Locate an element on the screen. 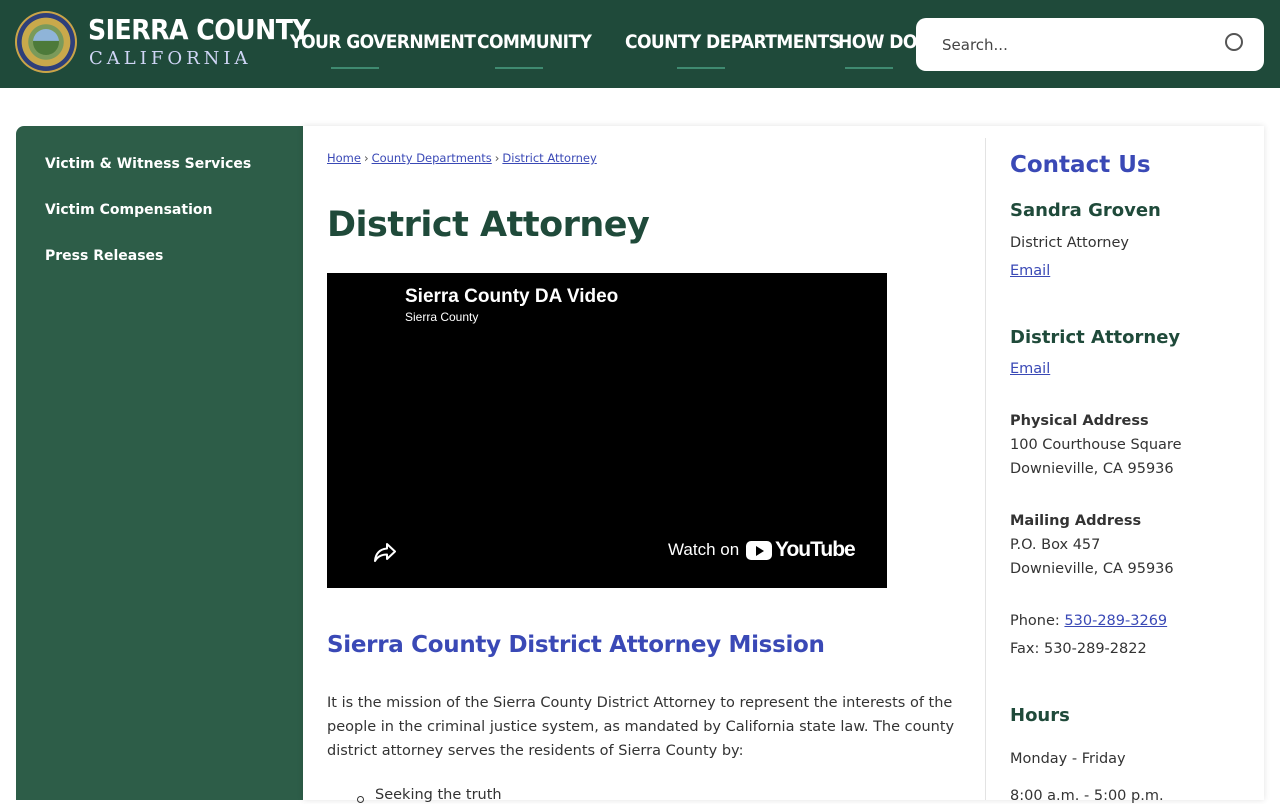 This screenshot has height=804, width=1280. seal-emblem-icon is located at coordinates (46, 42).